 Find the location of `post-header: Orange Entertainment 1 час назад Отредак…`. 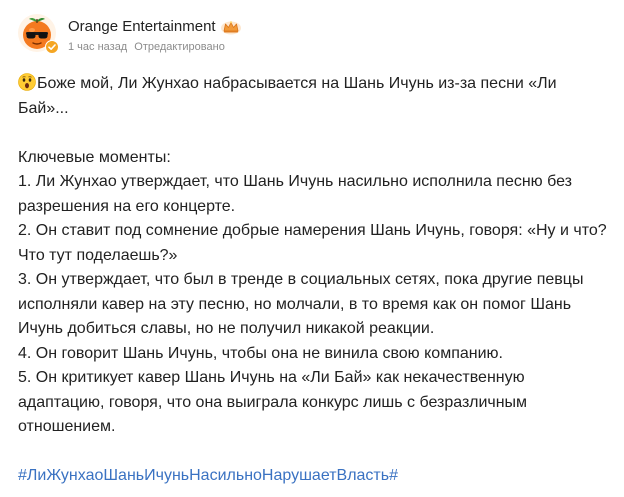

post-header: Orange Entertainment 1 час назад Отредак… is located at coordinates (130, 34).